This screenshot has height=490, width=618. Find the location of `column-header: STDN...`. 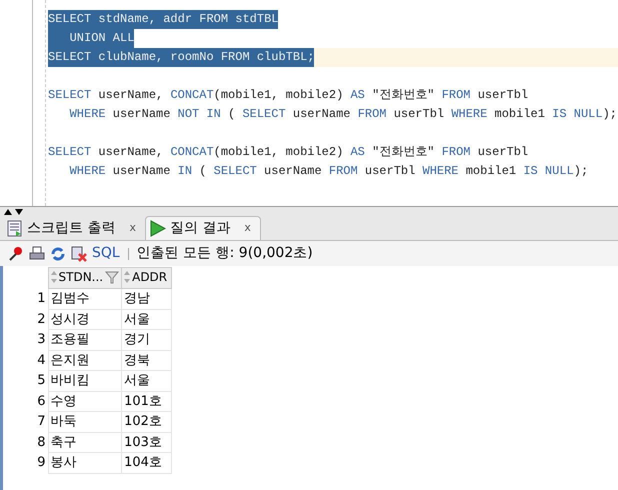

column-header: STDN... is located at coordinates (85, 278).